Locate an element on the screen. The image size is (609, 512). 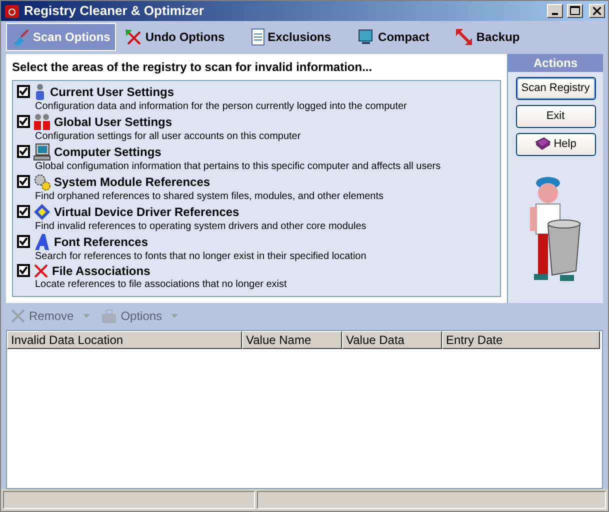
area-title: System Module References is located at coordinates (132, 181).